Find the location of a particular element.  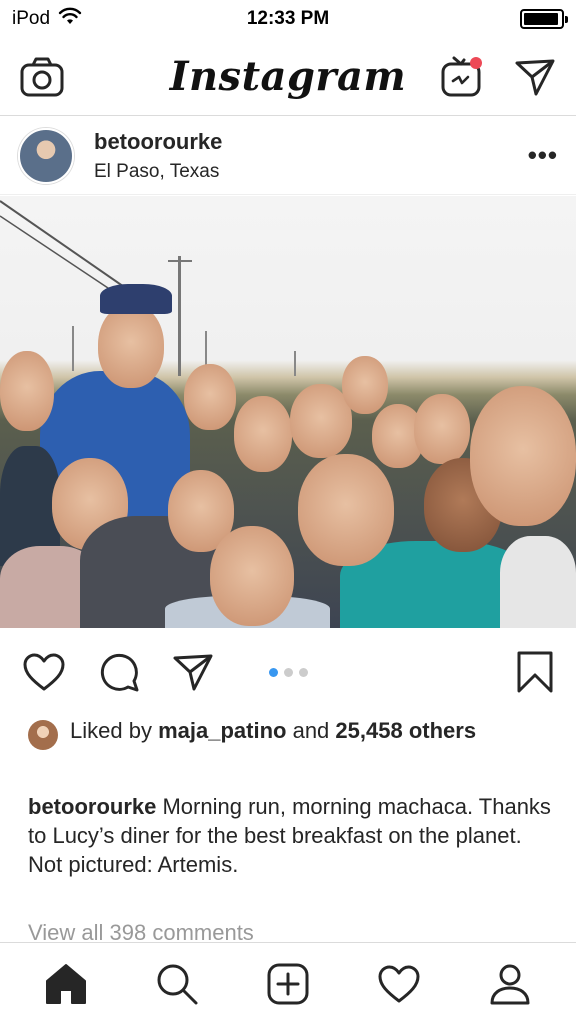

status-bar: iPod 12:33 PM is located at coordinates (288, 19).